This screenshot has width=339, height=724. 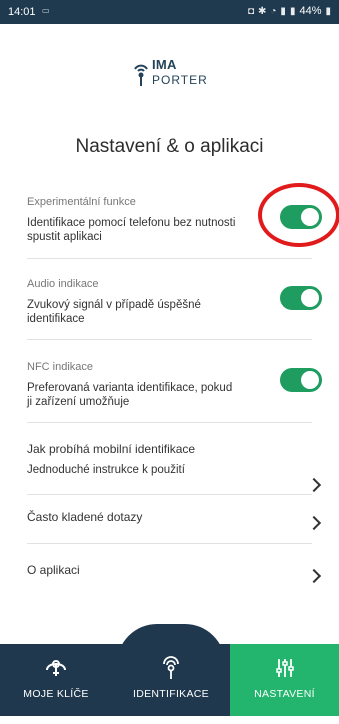 I want to click on link-title: Jak probíhá mobilní identifikace, so click(x=111, y=449).